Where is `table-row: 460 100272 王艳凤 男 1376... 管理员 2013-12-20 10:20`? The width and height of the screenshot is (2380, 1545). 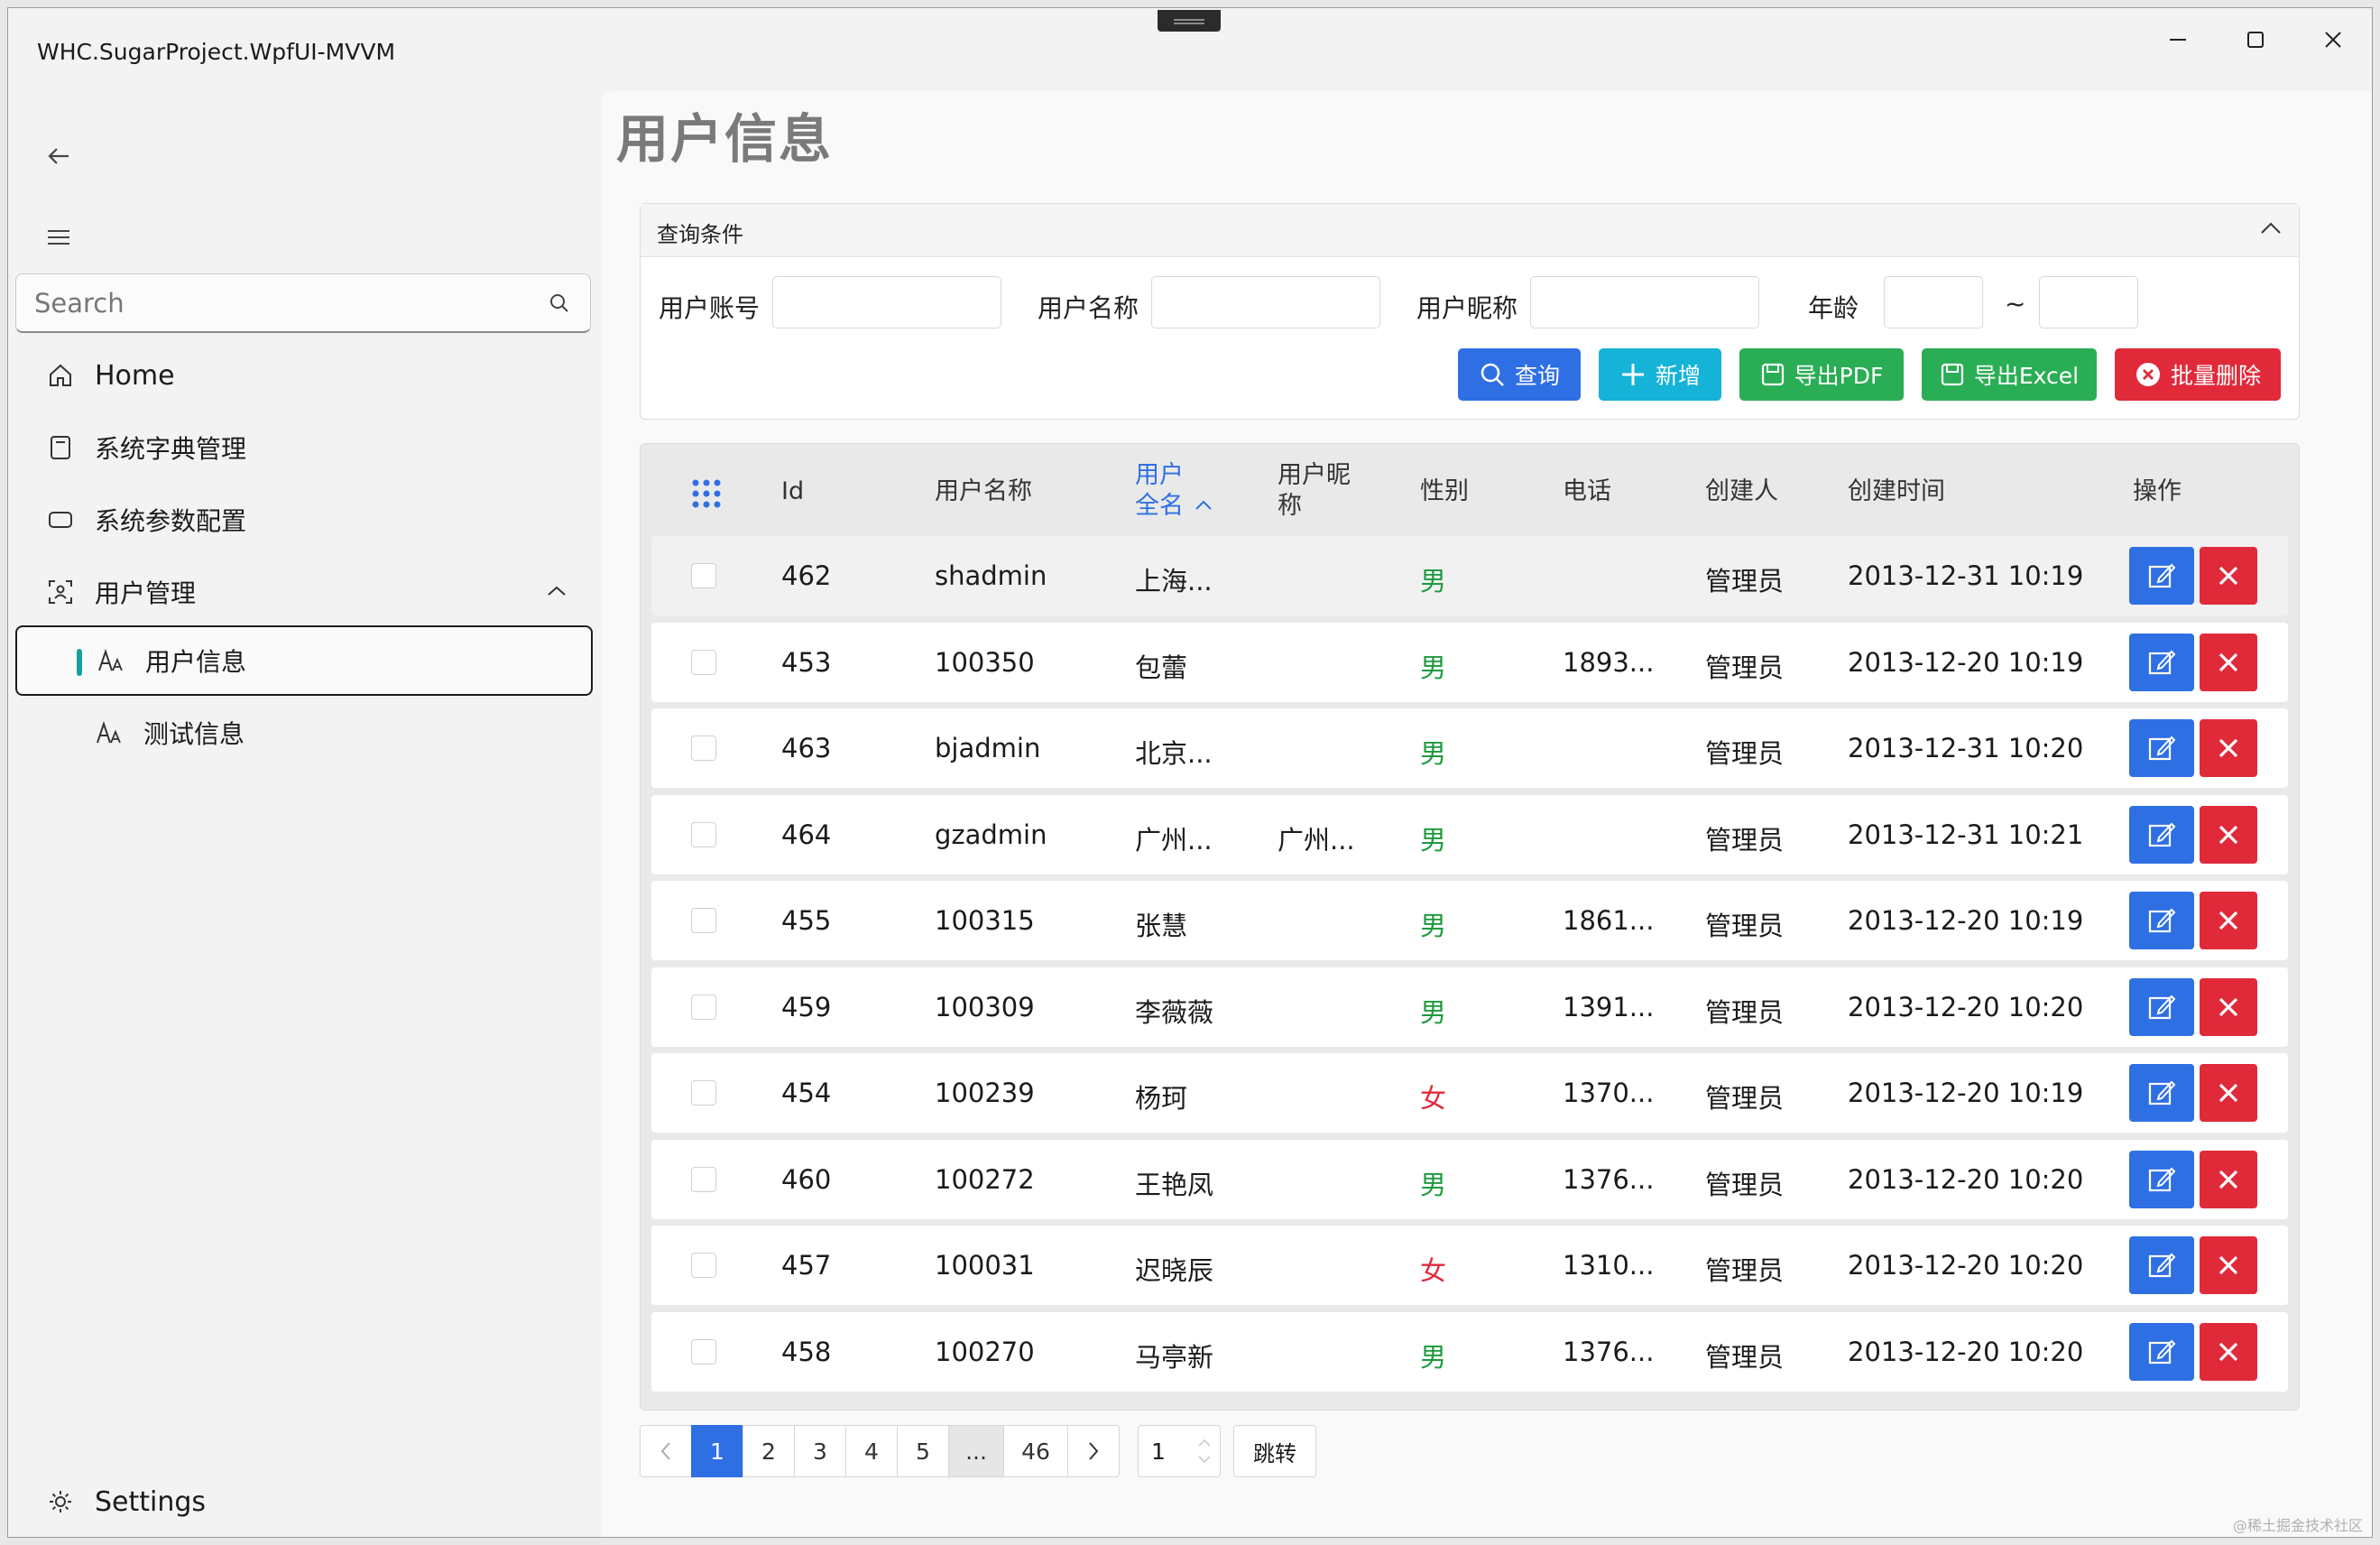 table-row: 460 100272 王艳凤 男 1376... 管理员 2013-12-20 10:20 is located at coordinates (1469, 1179).